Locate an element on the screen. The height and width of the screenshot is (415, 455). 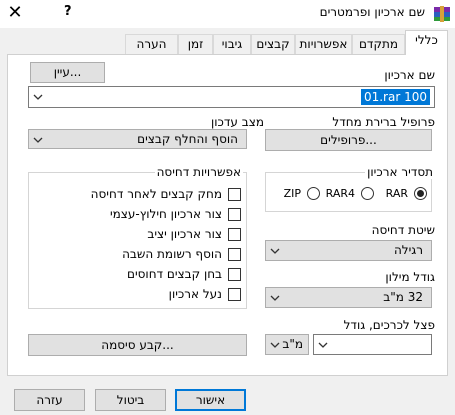
archive-format-label: תסדיר ארכיון is located at coordinates (400, 172).